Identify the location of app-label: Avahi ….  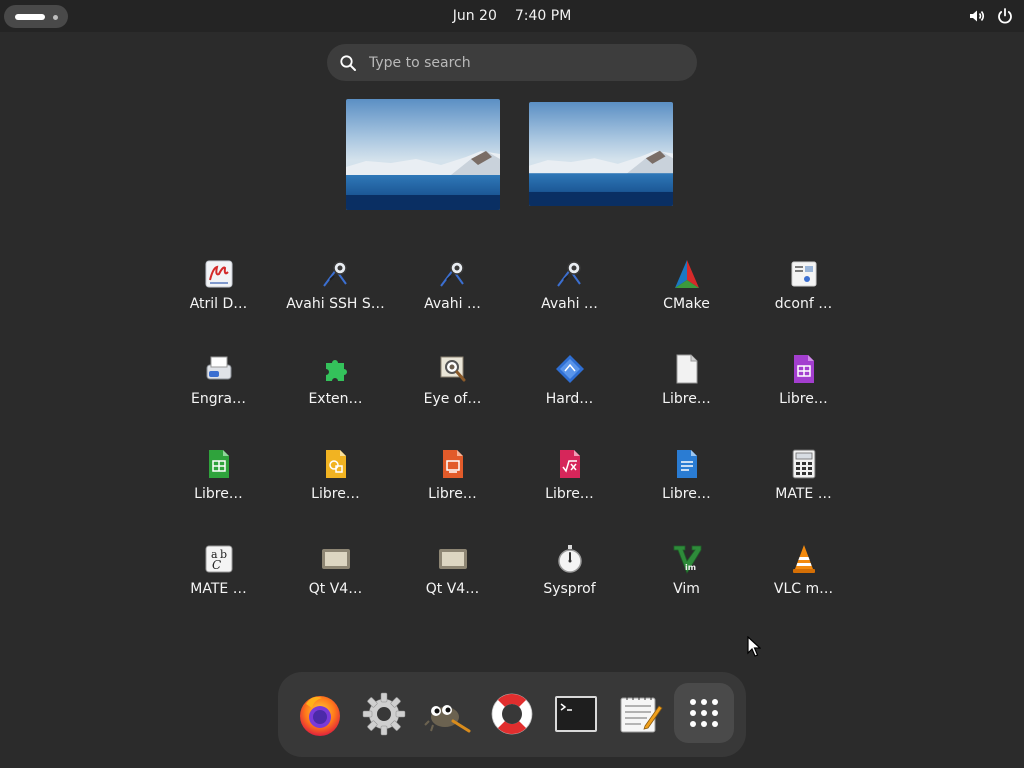
(569, 304).